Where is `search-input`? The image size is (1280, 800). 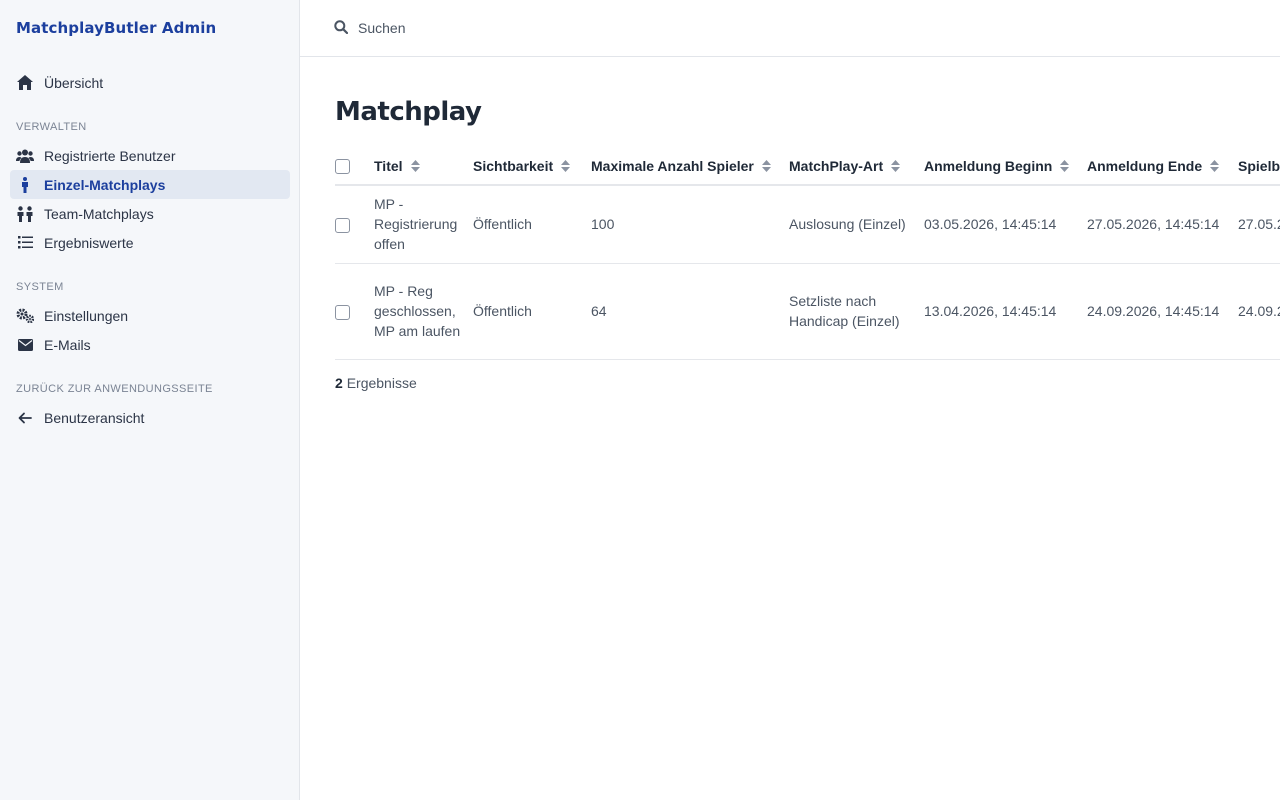
search-input is located at coordinates (658, 28).